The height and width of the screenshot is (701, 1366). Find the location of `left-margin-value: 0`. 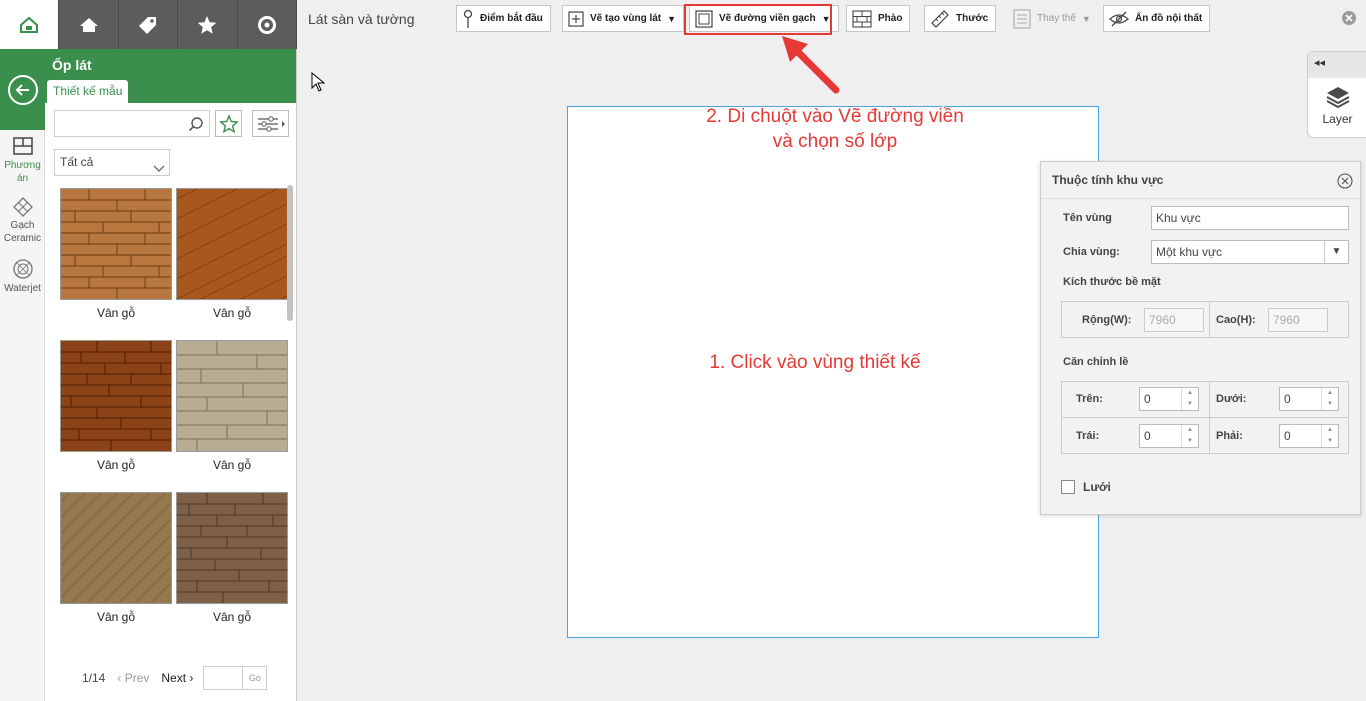

left-margin-value: 0 is located at coordinates (1147, 436).